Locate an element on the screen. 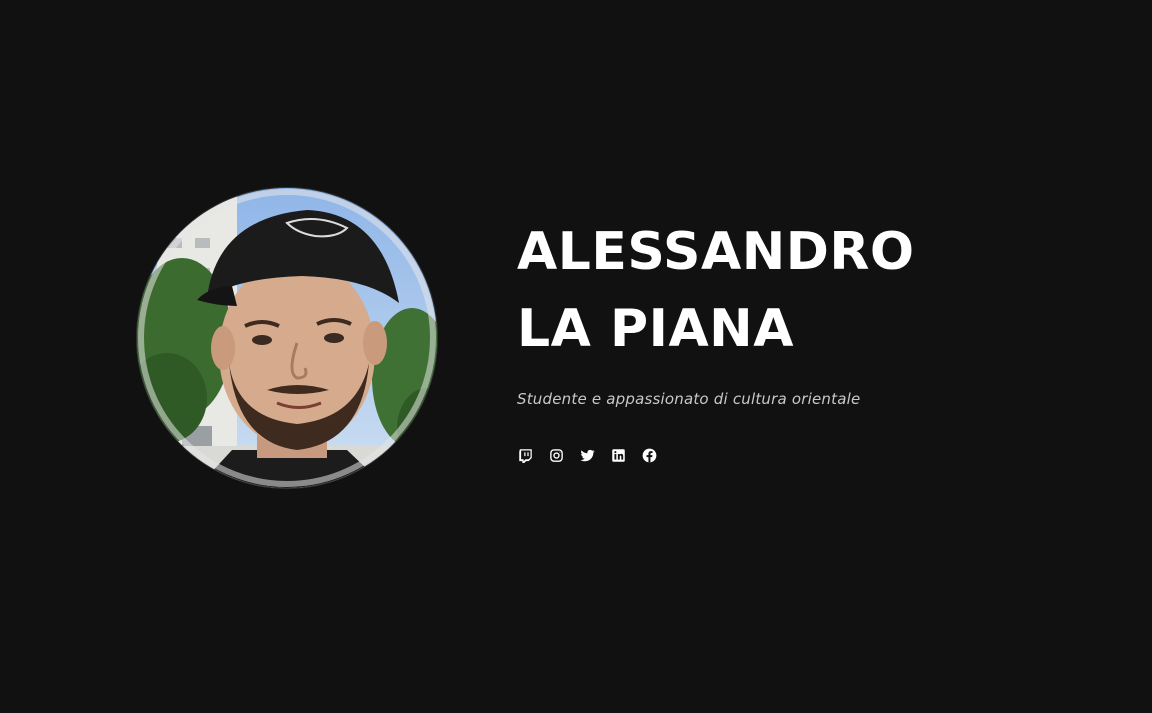 Image resolution: width=1152 pixels, height=713 pixels. profile-name: ALESSANDRO LA PIANA is located at coordinates (817, 291).